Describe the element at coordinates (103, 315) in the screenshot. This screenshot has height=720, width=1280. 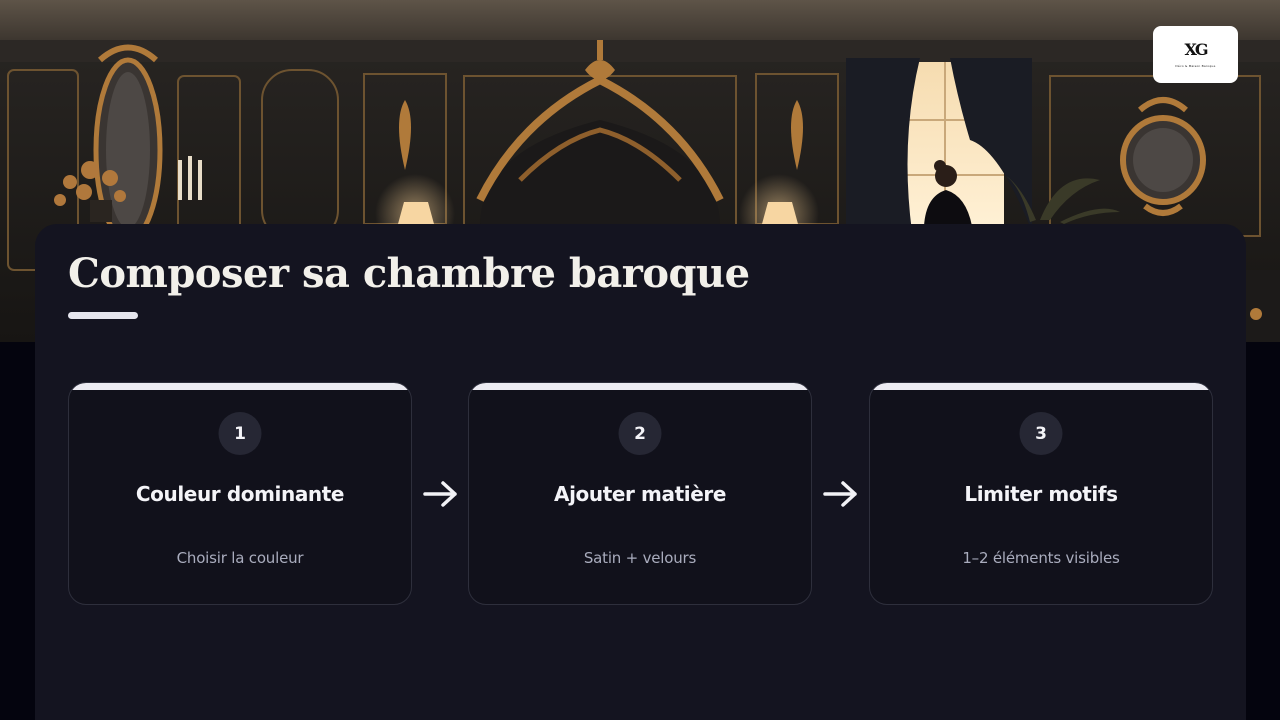
I see `title-underline` at that location.